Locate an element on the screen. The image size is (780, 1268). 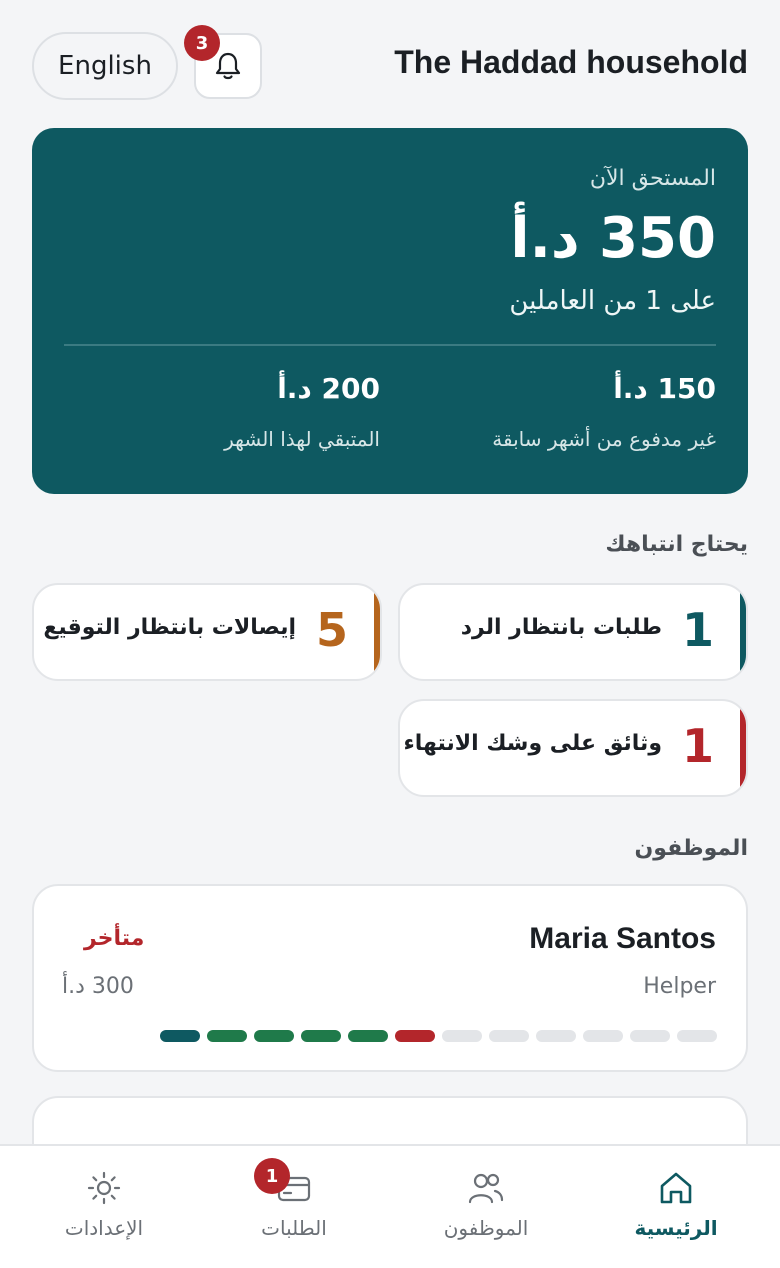
home-icon is located at coordinates (676, 1188).